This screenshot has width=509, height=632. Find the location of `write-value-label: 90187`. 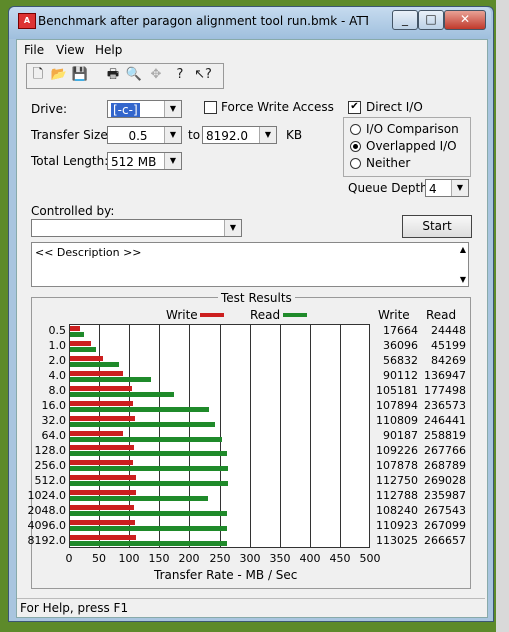

write-value-label: 90187 is located at coordinates (400, 435).